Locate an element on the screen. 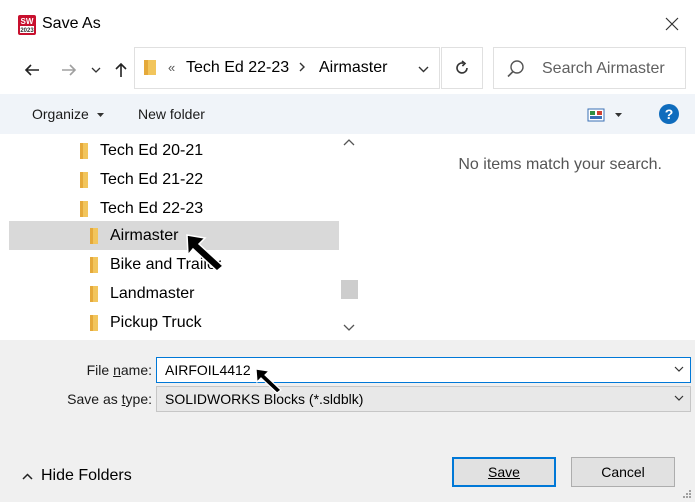 This screenshot has width=695, height=502. title-bar: SW 2023 Save As is located at coordinates (347, 24).